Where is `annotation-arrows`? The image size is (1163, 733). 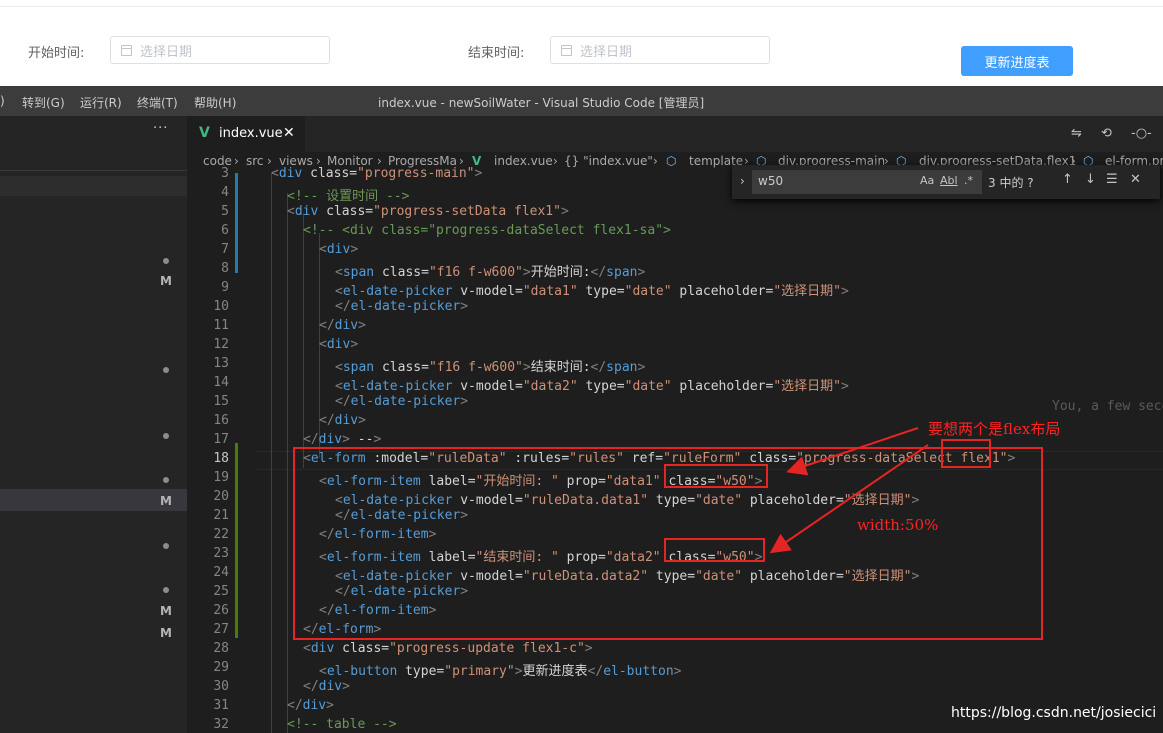
annotation-arrows is located at coordinates (849, 490).